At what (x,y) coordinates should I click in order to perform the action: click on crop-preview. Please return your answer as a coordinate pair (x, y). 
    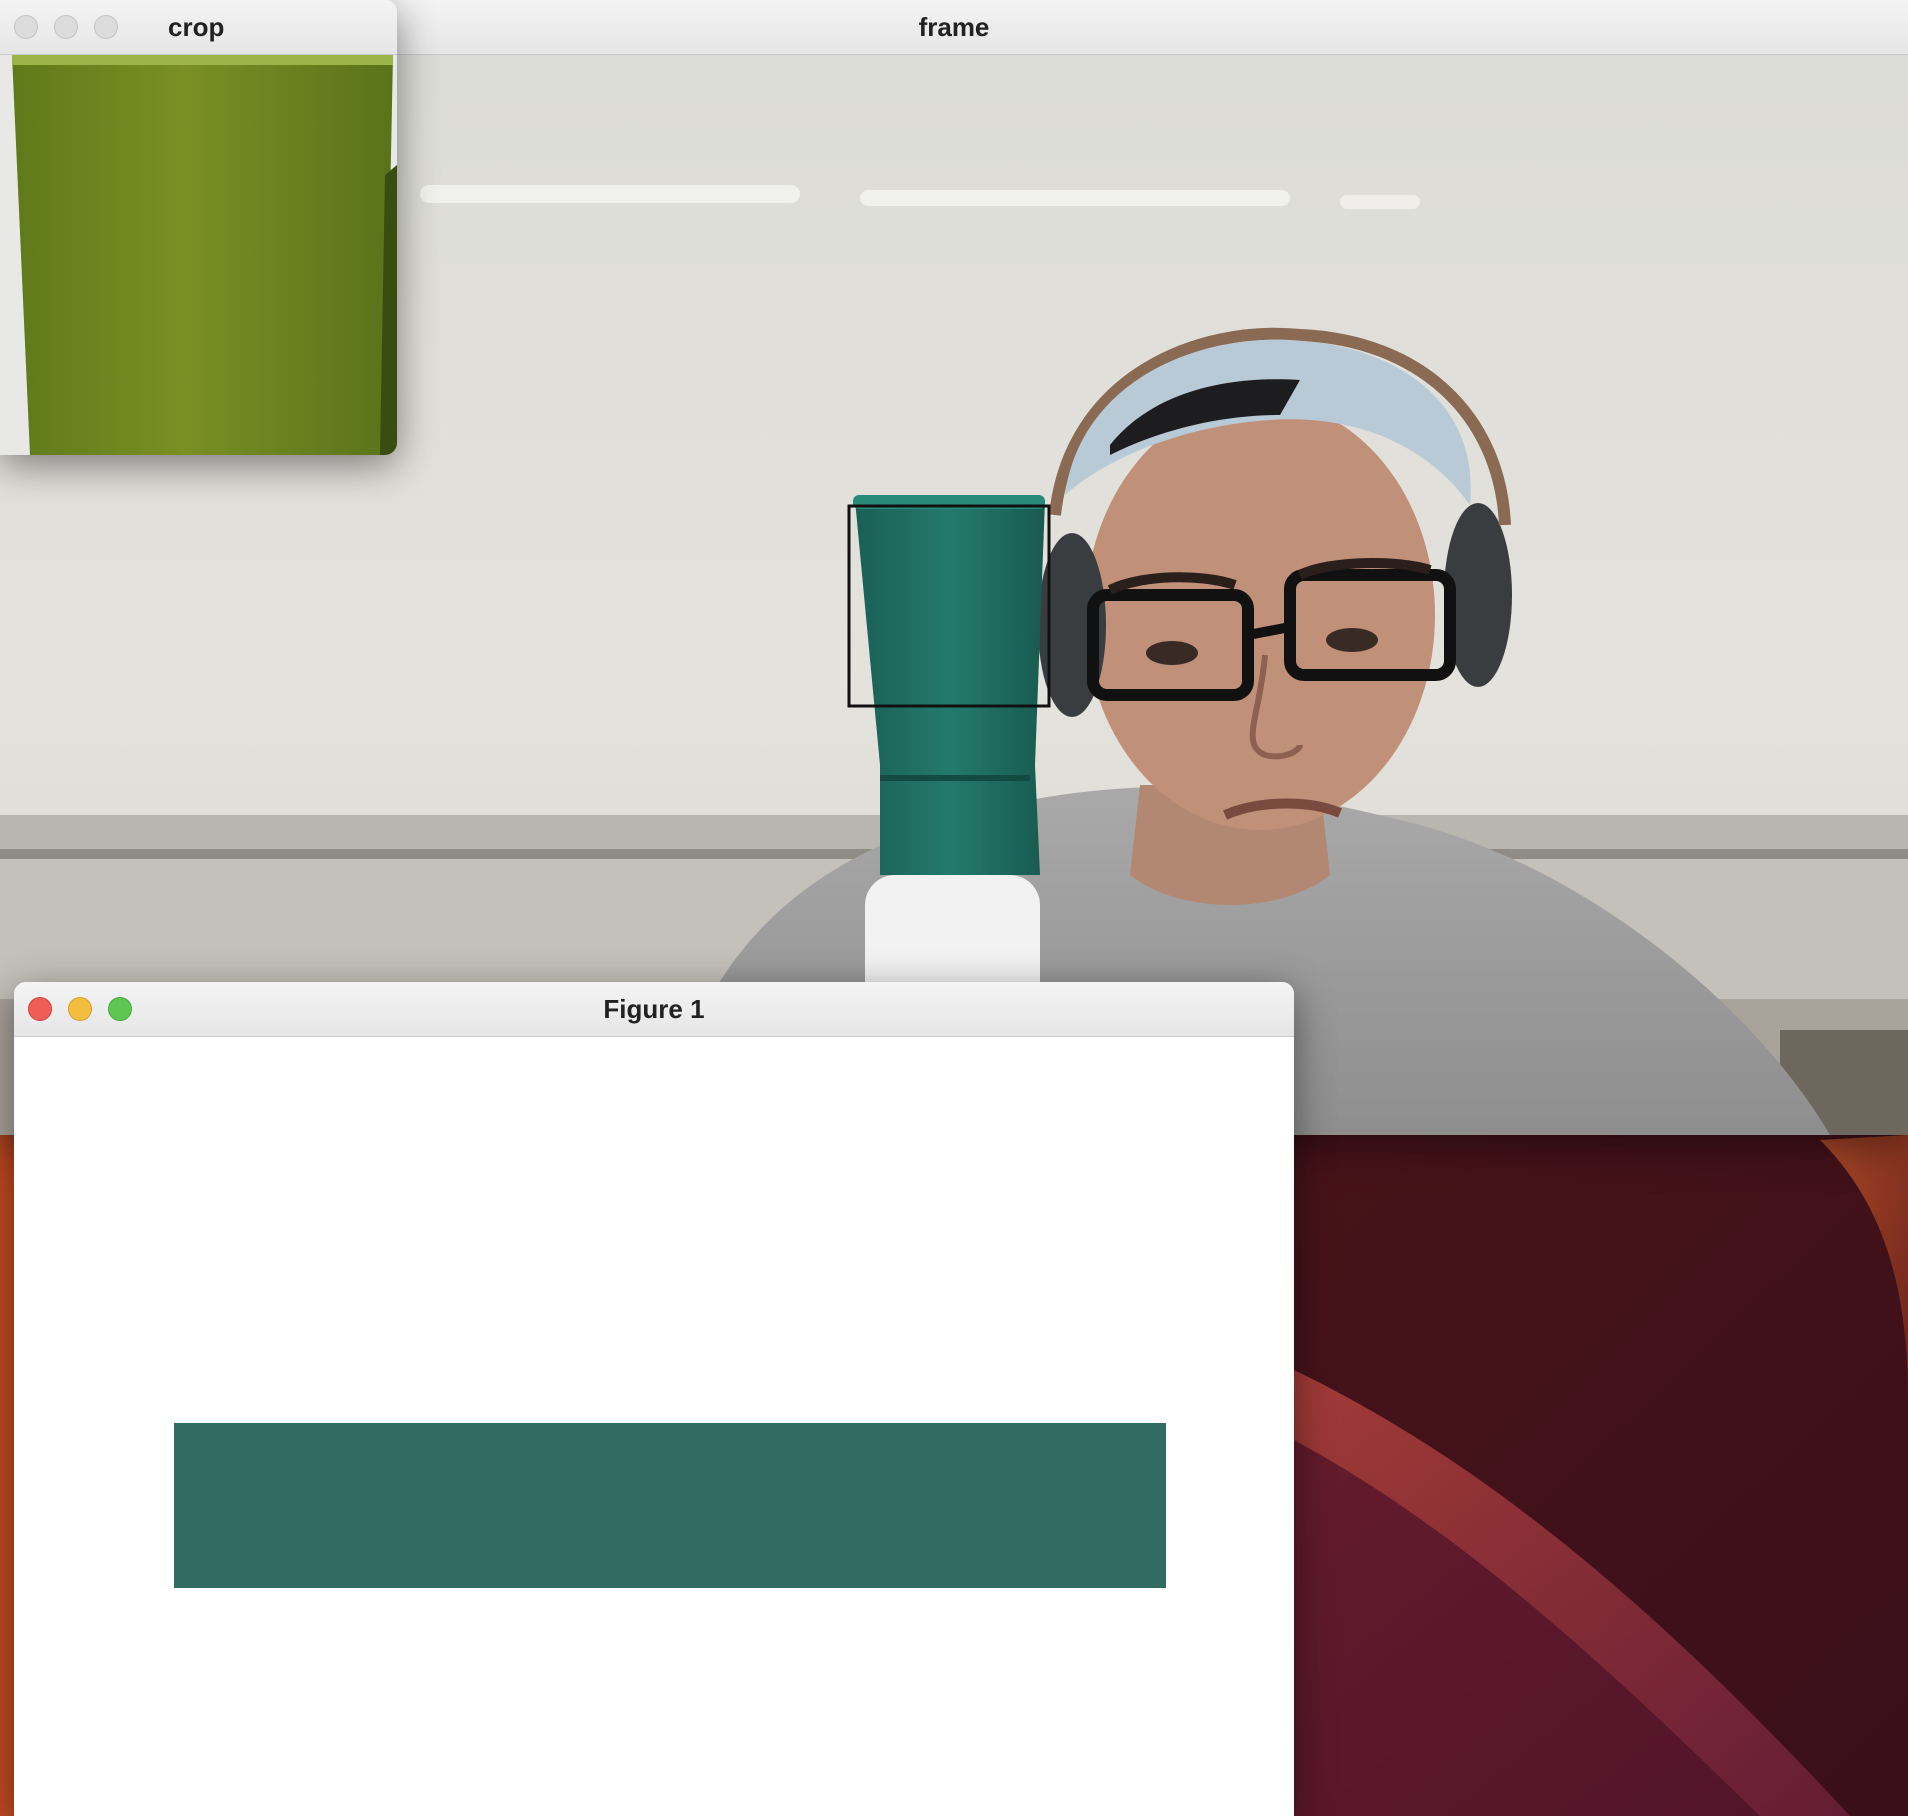
    Looking at the image, I should click on (198, 255).